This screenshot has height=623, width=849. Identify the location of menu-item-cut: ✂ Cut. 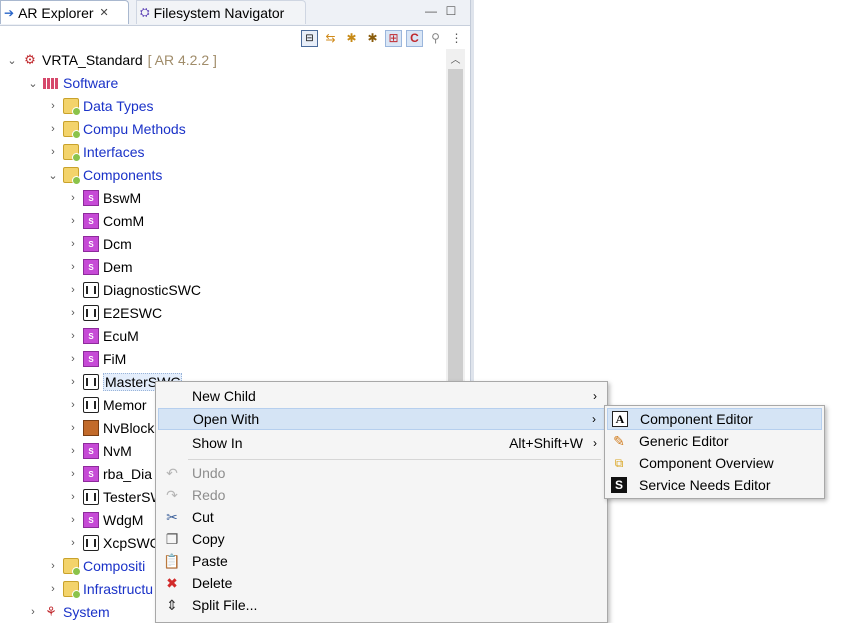
(381, 517).